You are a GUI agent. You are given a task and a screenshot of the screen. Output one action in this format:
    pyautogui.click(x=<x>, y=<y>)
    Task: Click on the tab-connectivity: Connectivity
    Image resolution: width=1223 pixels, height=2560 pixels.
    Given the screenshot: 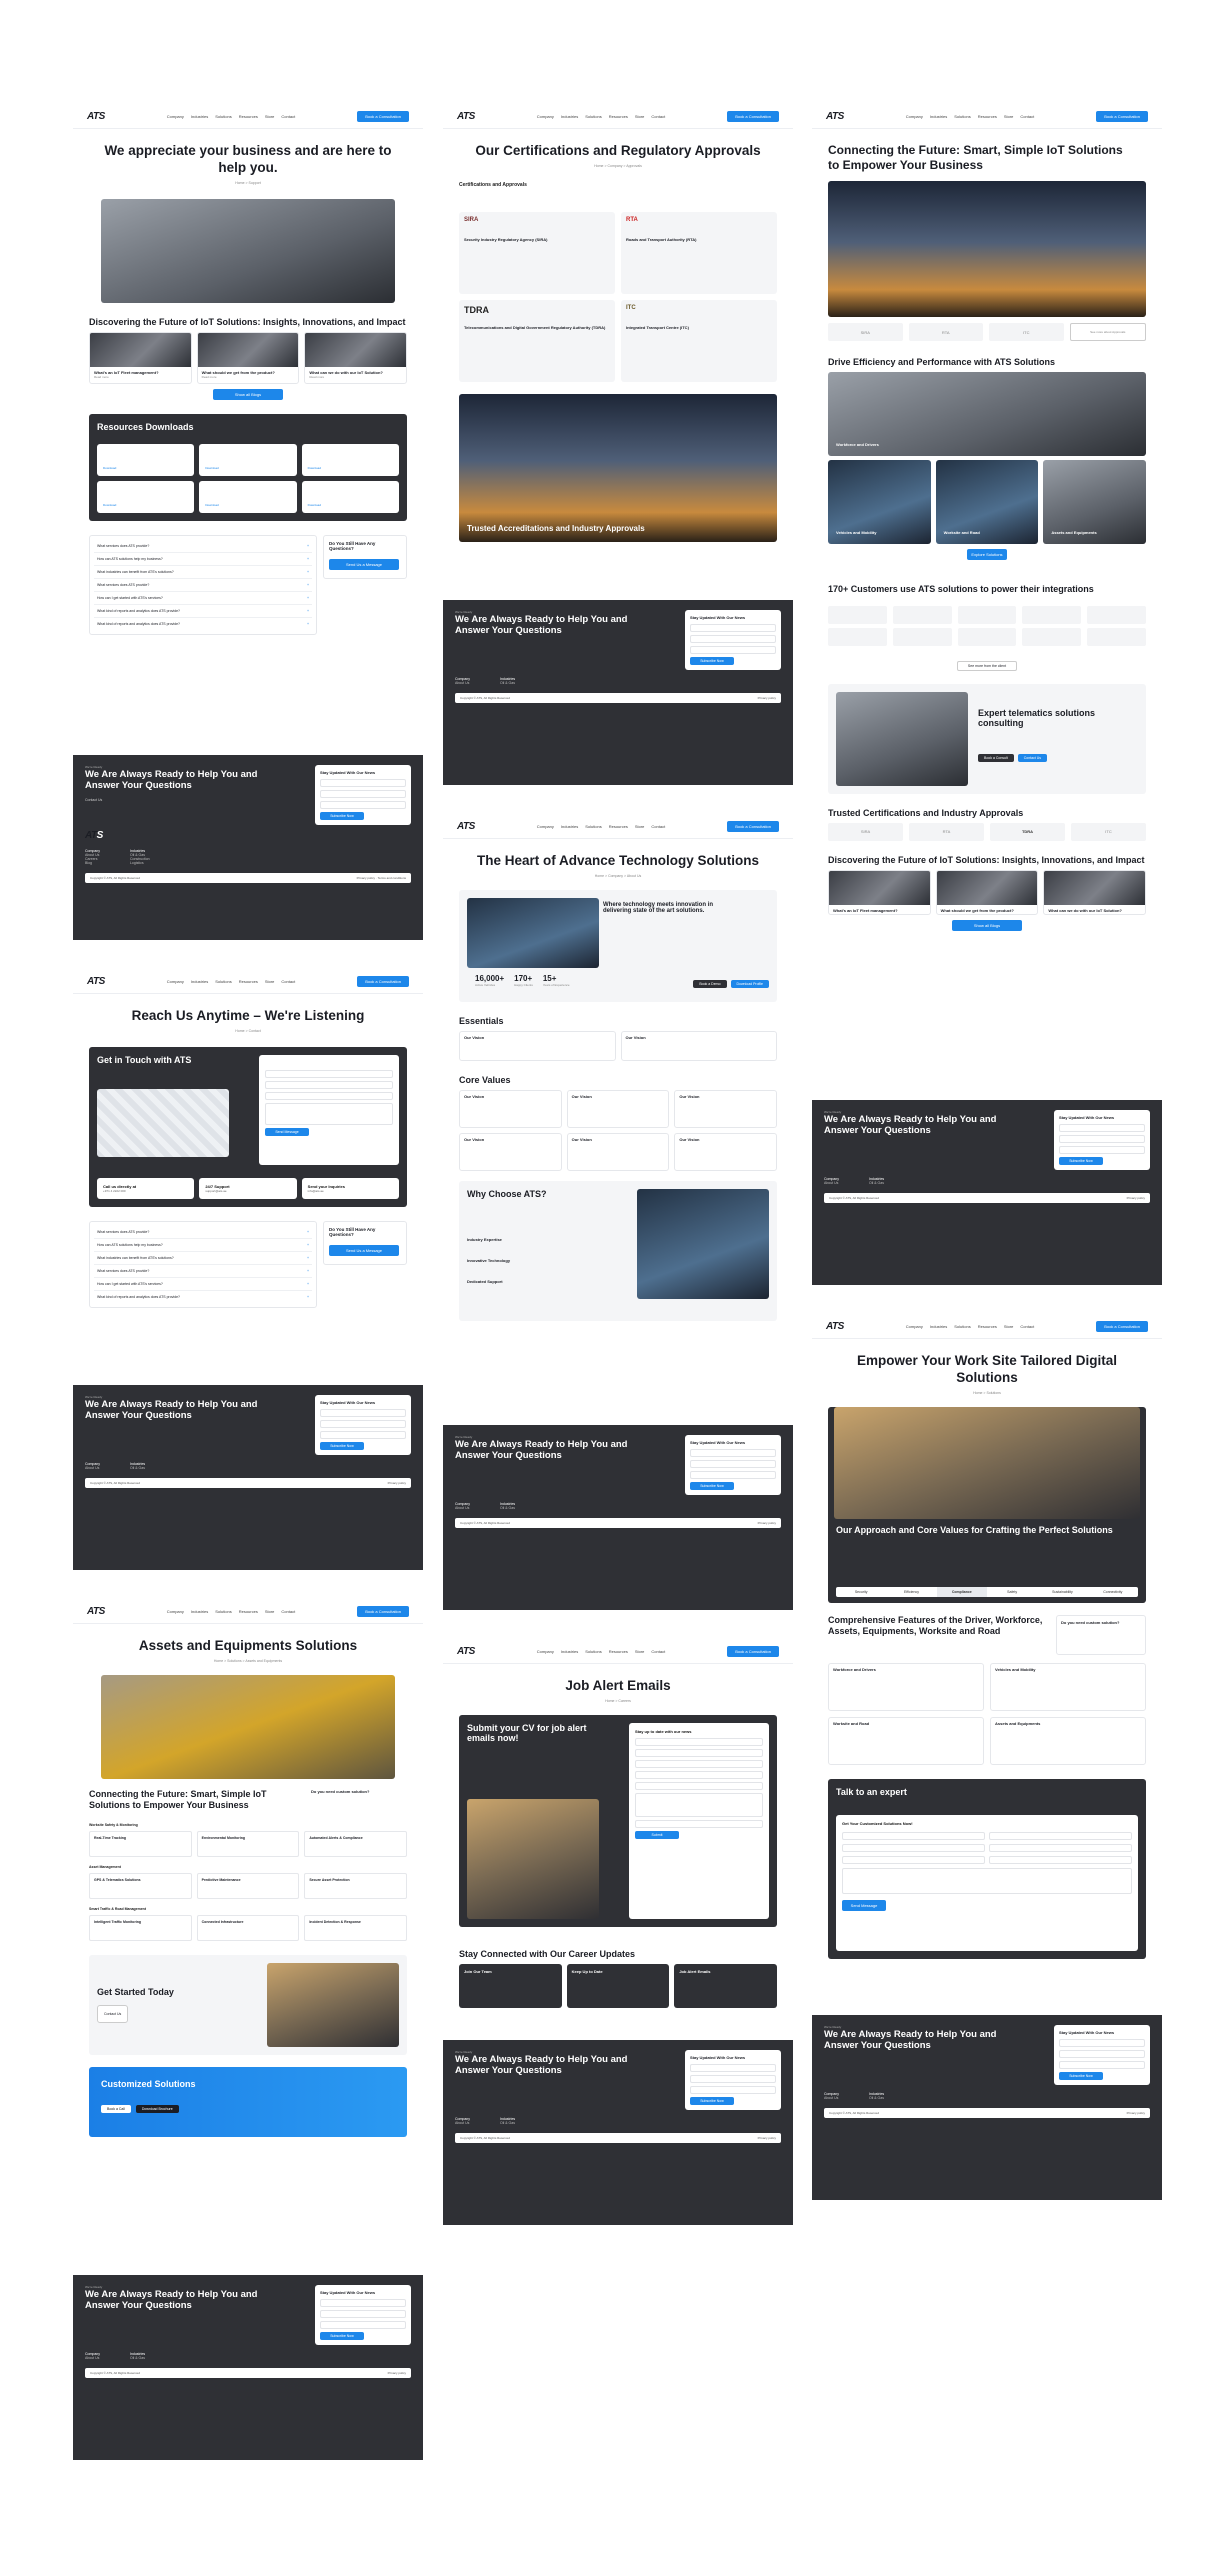 What is the action you would take?
    pyautogui.click(x=1113, y=1592)
    